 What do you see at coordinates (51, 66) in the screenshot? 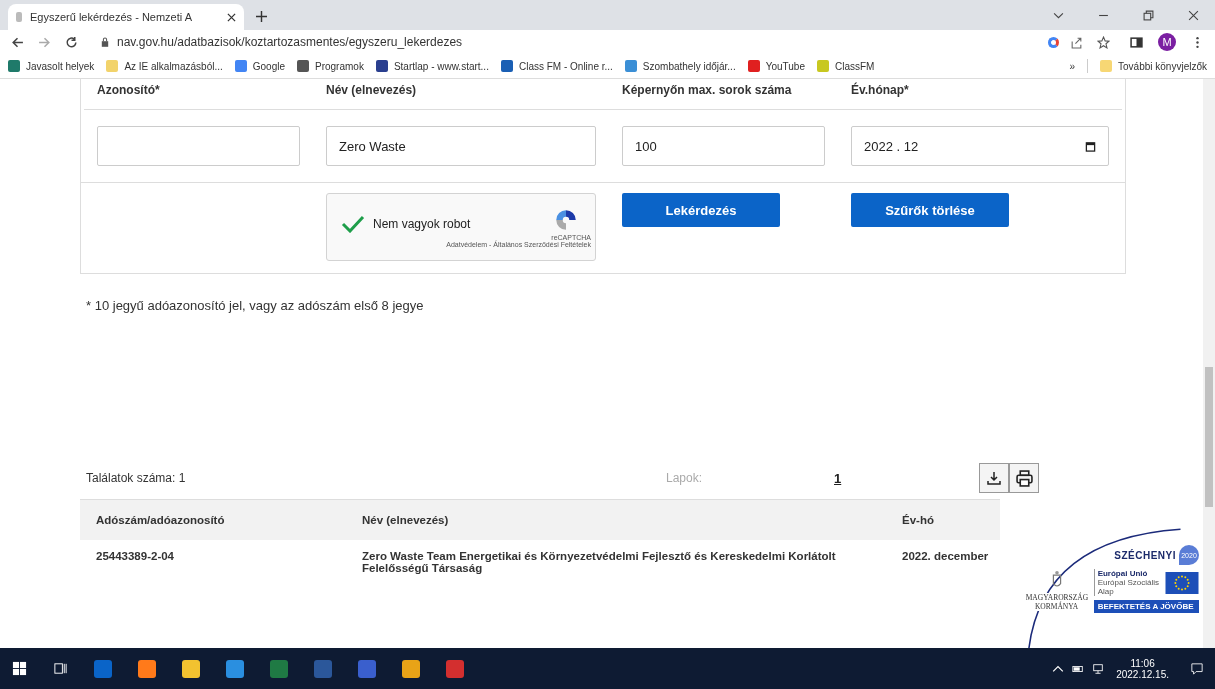
I see `bookmark-link: Javasolt helyek` at bounding box center [51, 66].